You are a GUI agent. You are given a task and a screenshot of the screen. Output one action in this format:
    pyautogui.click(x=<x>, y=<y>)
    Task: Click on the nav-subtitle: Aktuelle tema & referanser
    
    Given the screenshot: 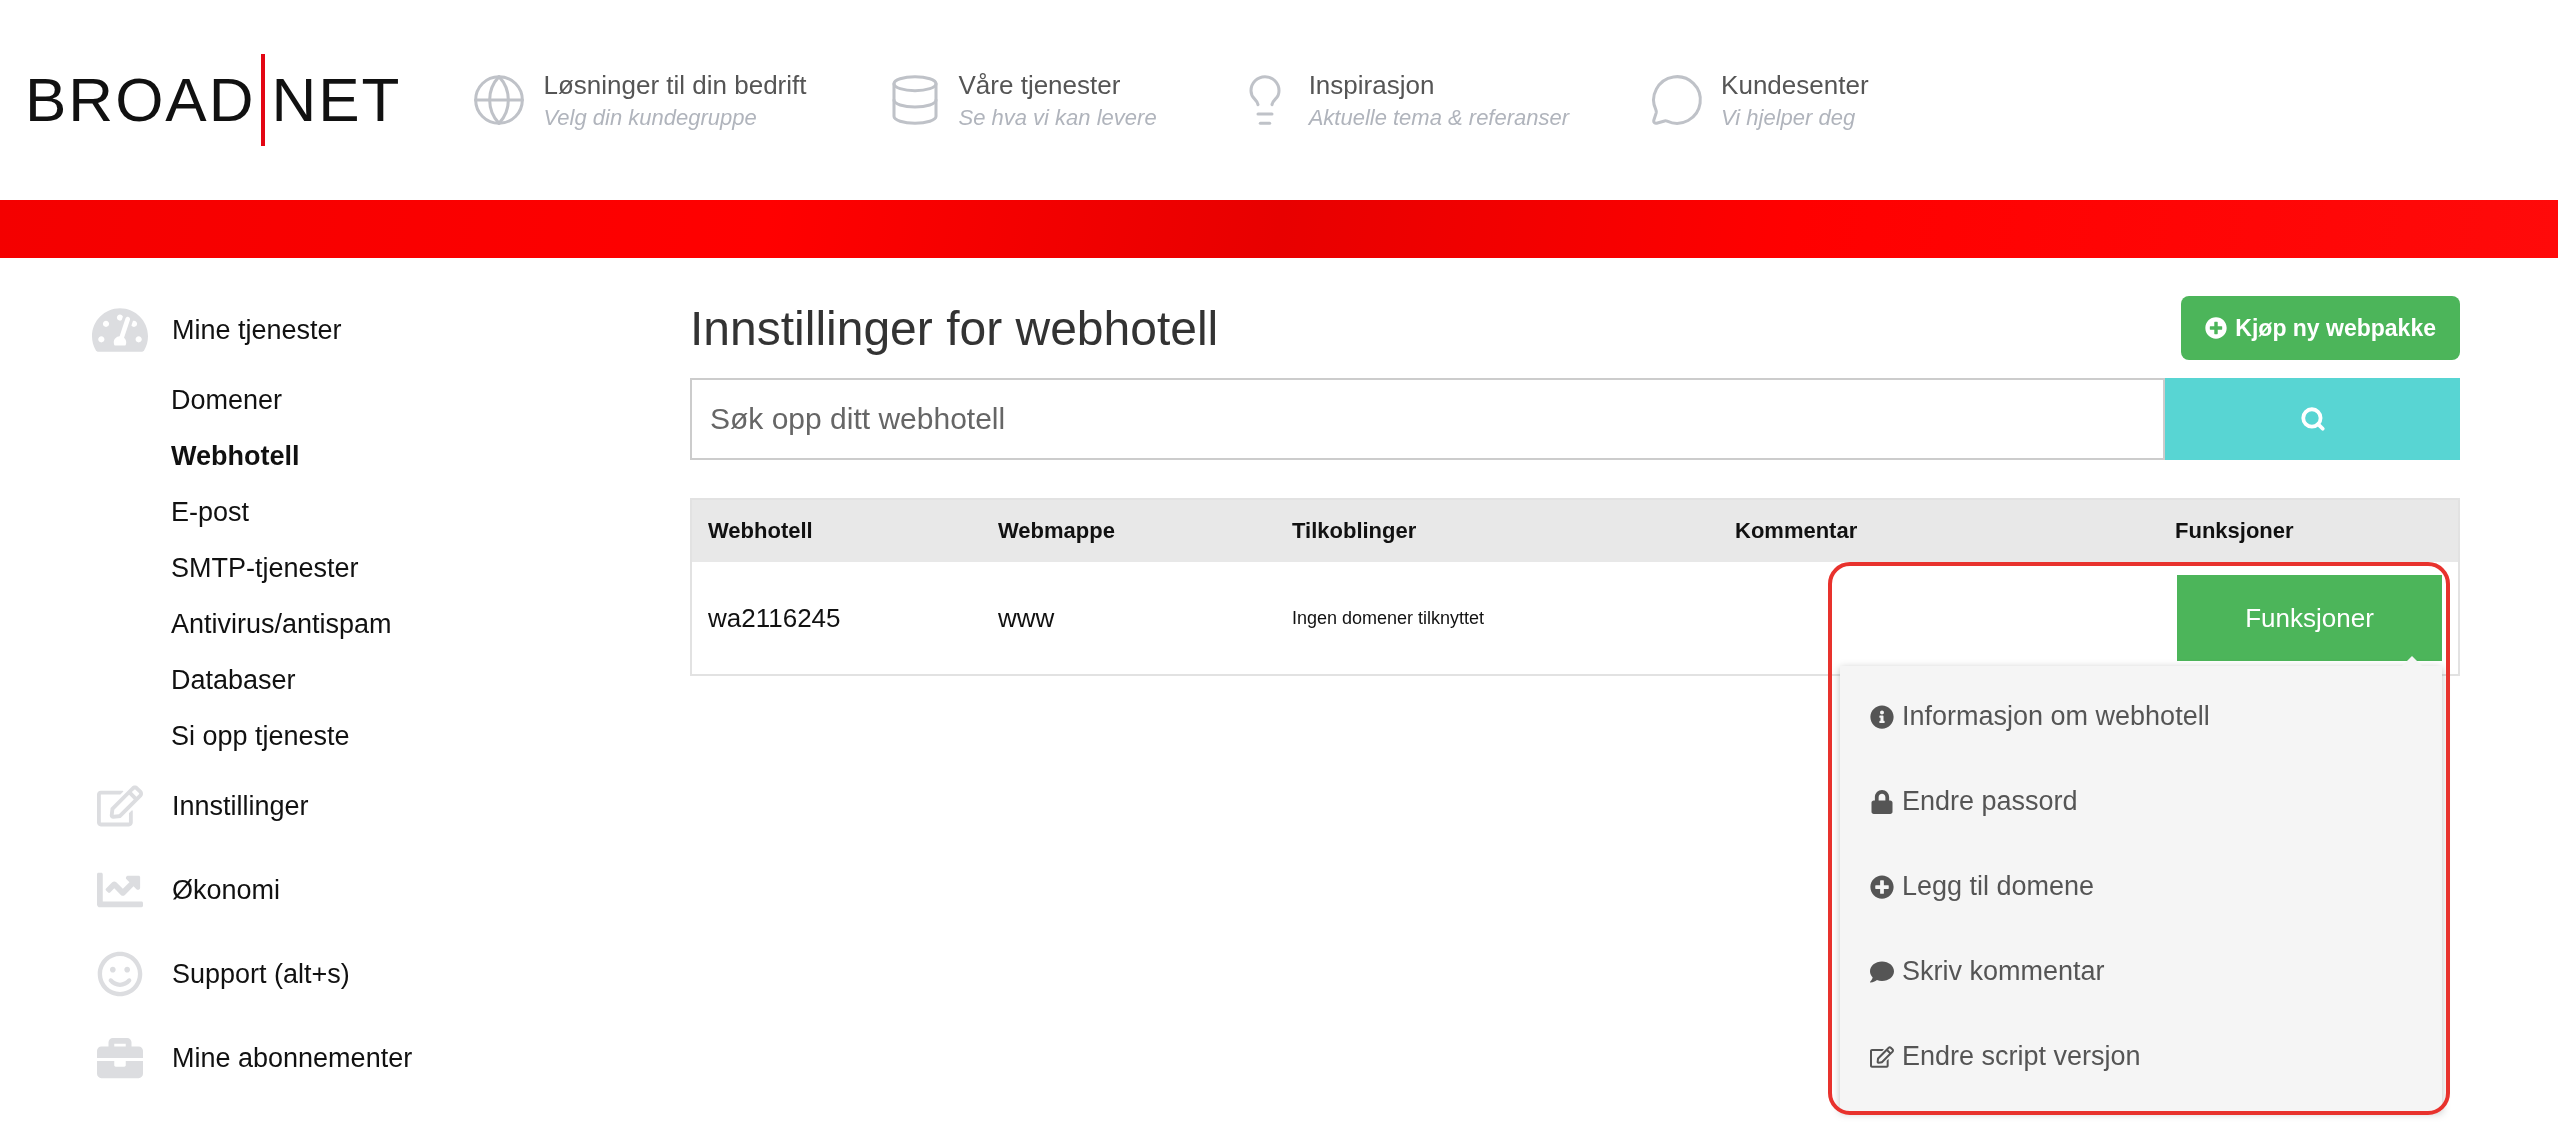 What is the action you would take?
    pyautogui.click(x=1439, y=117)
    